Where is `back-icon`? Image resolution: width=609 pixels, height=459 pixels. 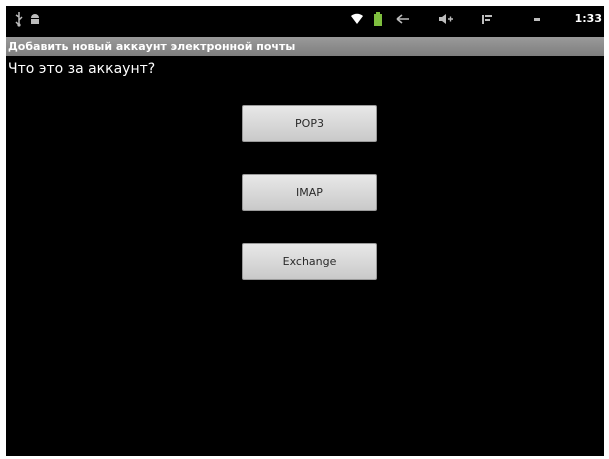
back-icon is located at coordinates (403, 19).